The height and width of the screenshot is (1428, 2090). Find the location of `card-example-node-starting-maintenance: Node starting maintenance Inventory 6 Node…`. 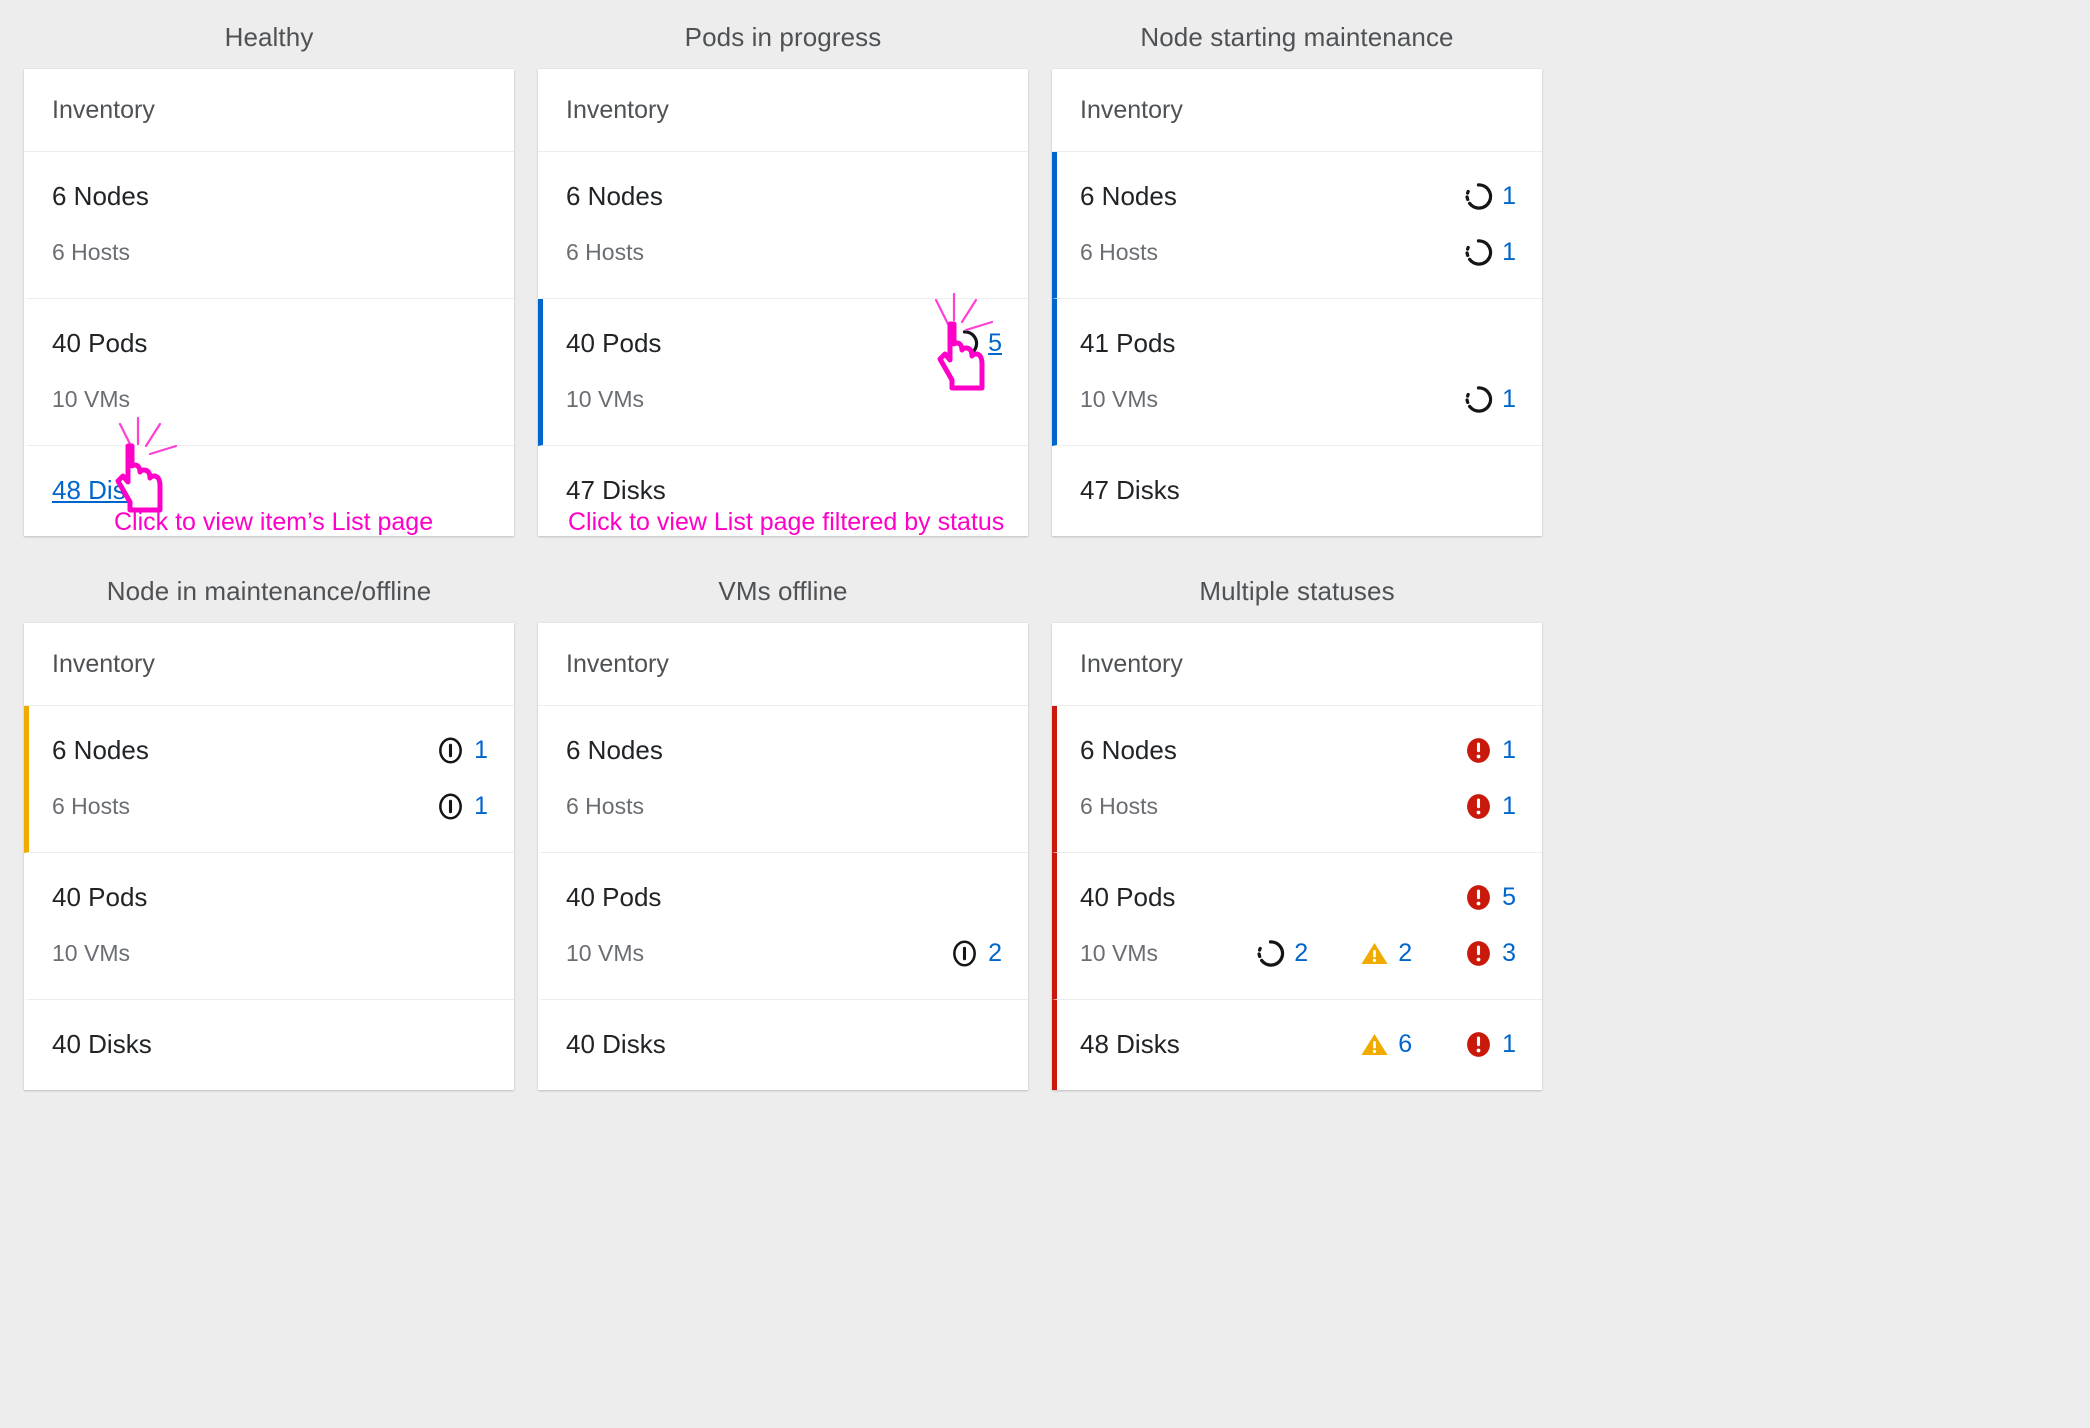

card-example-node-starting-maintenance: Node starting maintenance Inventory 6 Node… is located at coordinates (1297, 279).